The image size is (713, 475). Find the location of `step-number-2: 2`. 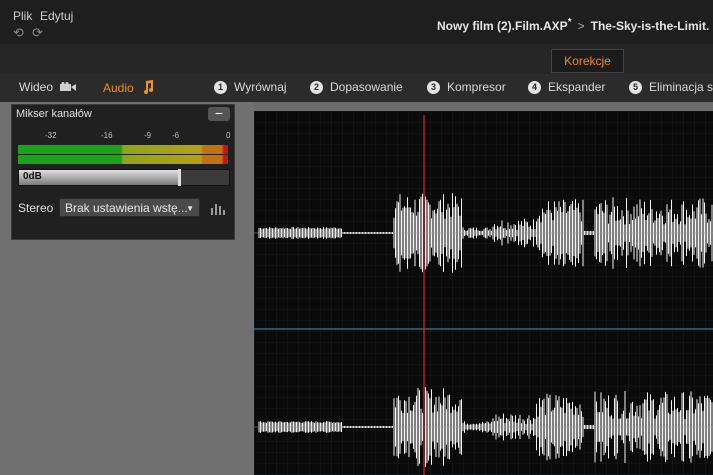

step-number-2: 2 is located at coordinates (316, 87).